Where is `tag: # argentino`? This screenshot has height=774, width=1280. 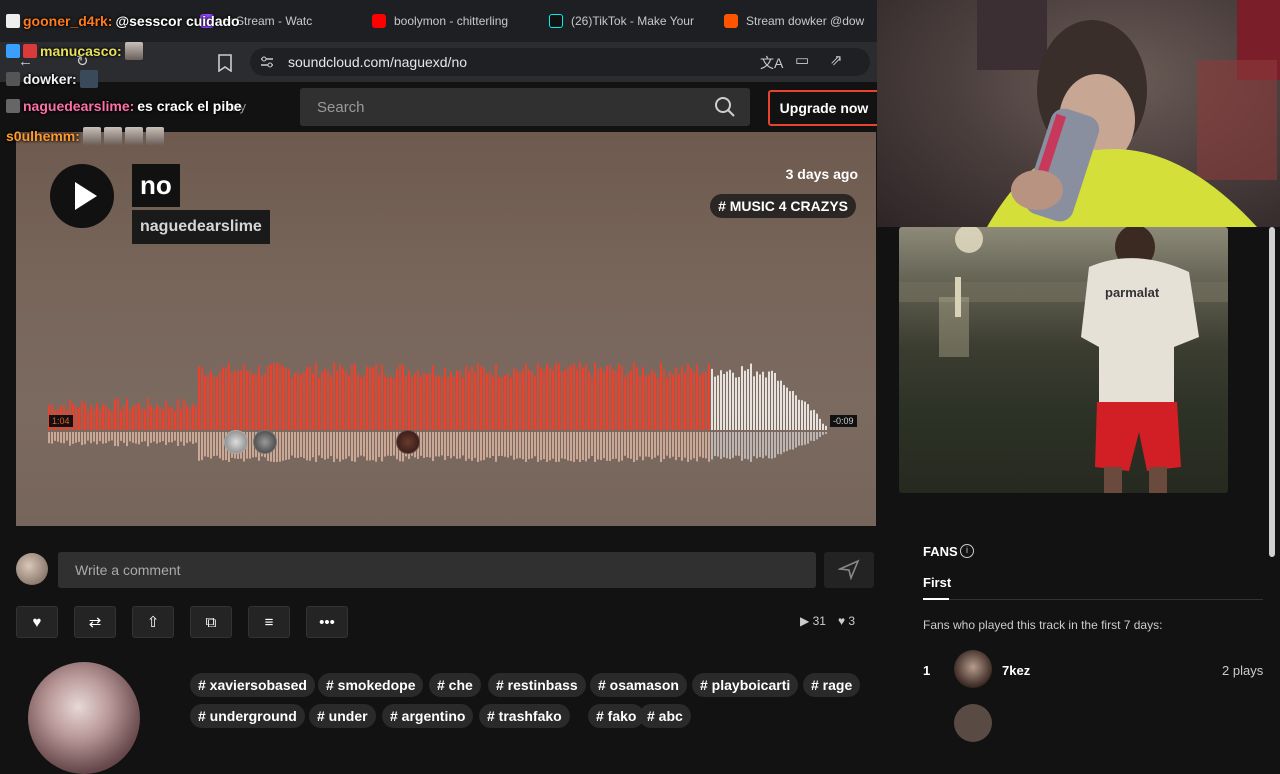 tag: # argentino is located at coordinates (428, 716).